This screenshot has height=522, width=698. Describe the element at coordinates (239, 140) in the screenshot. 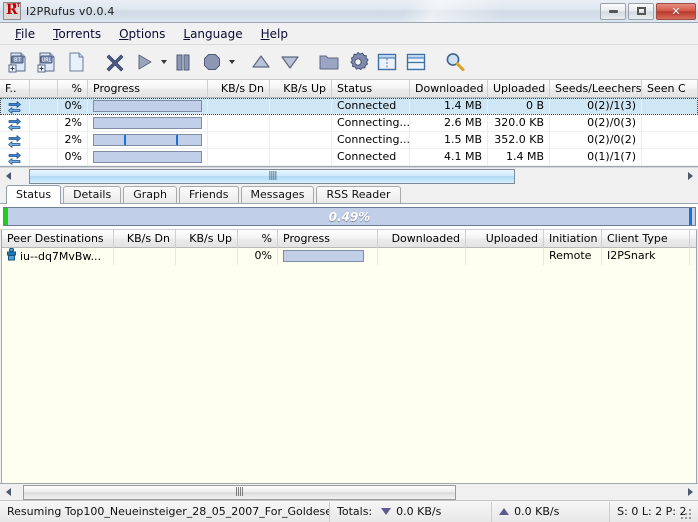

I see `torrent-cell-dn` at that location.